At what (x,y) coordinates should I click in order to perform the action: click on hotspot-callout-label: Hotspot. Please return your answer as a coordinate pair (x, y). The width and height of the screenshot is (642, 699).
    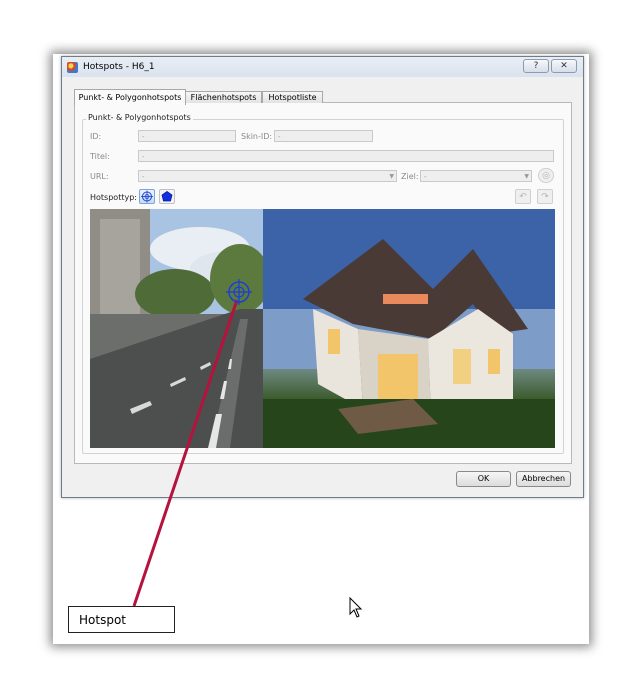
    Looking at the image, I should click on (102, 620).